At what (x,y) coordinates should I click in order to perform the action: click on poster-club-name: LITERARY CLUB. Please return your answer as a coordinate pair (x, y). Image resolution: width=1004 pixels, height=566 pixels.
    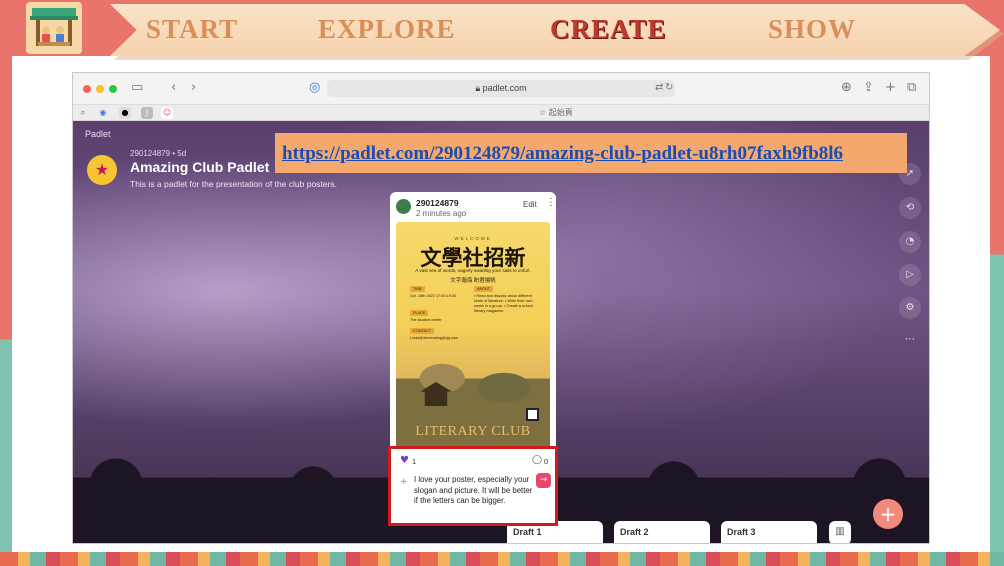
    Looking at the image, I should click on (473, 431).